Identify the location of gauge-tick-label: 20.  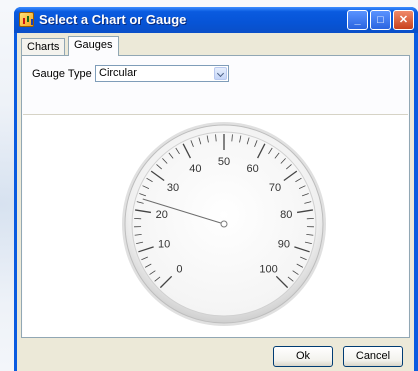
(162, 215).